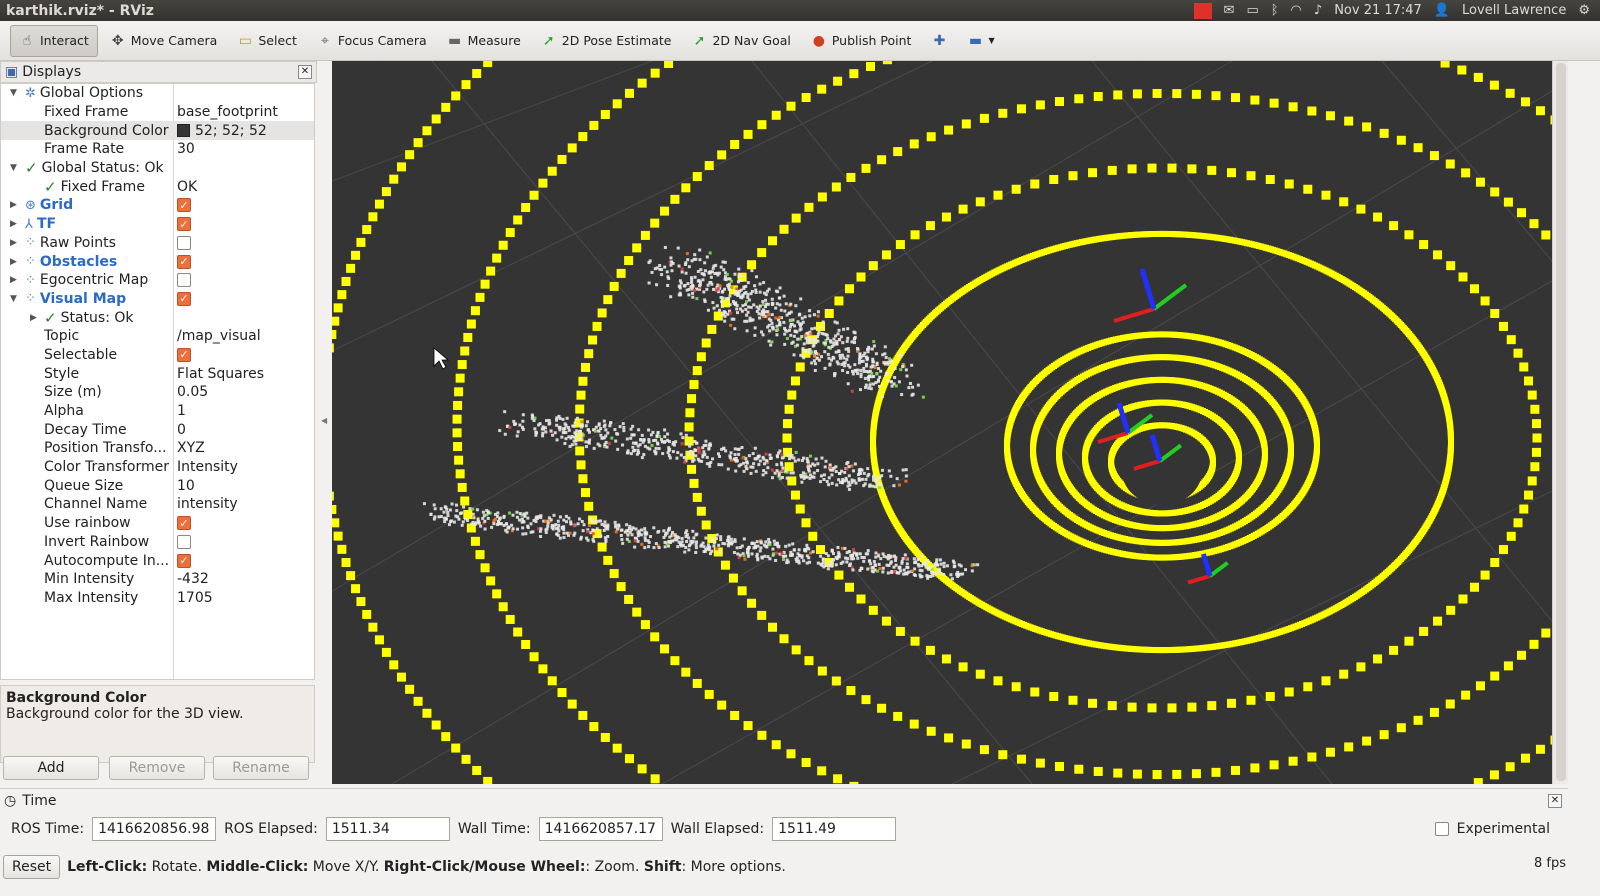  Describe the element at coordinates (157, 243) in the screenshot. I see `tree-row-raw-points: ▶ ⁘ Raw Points` at that location.